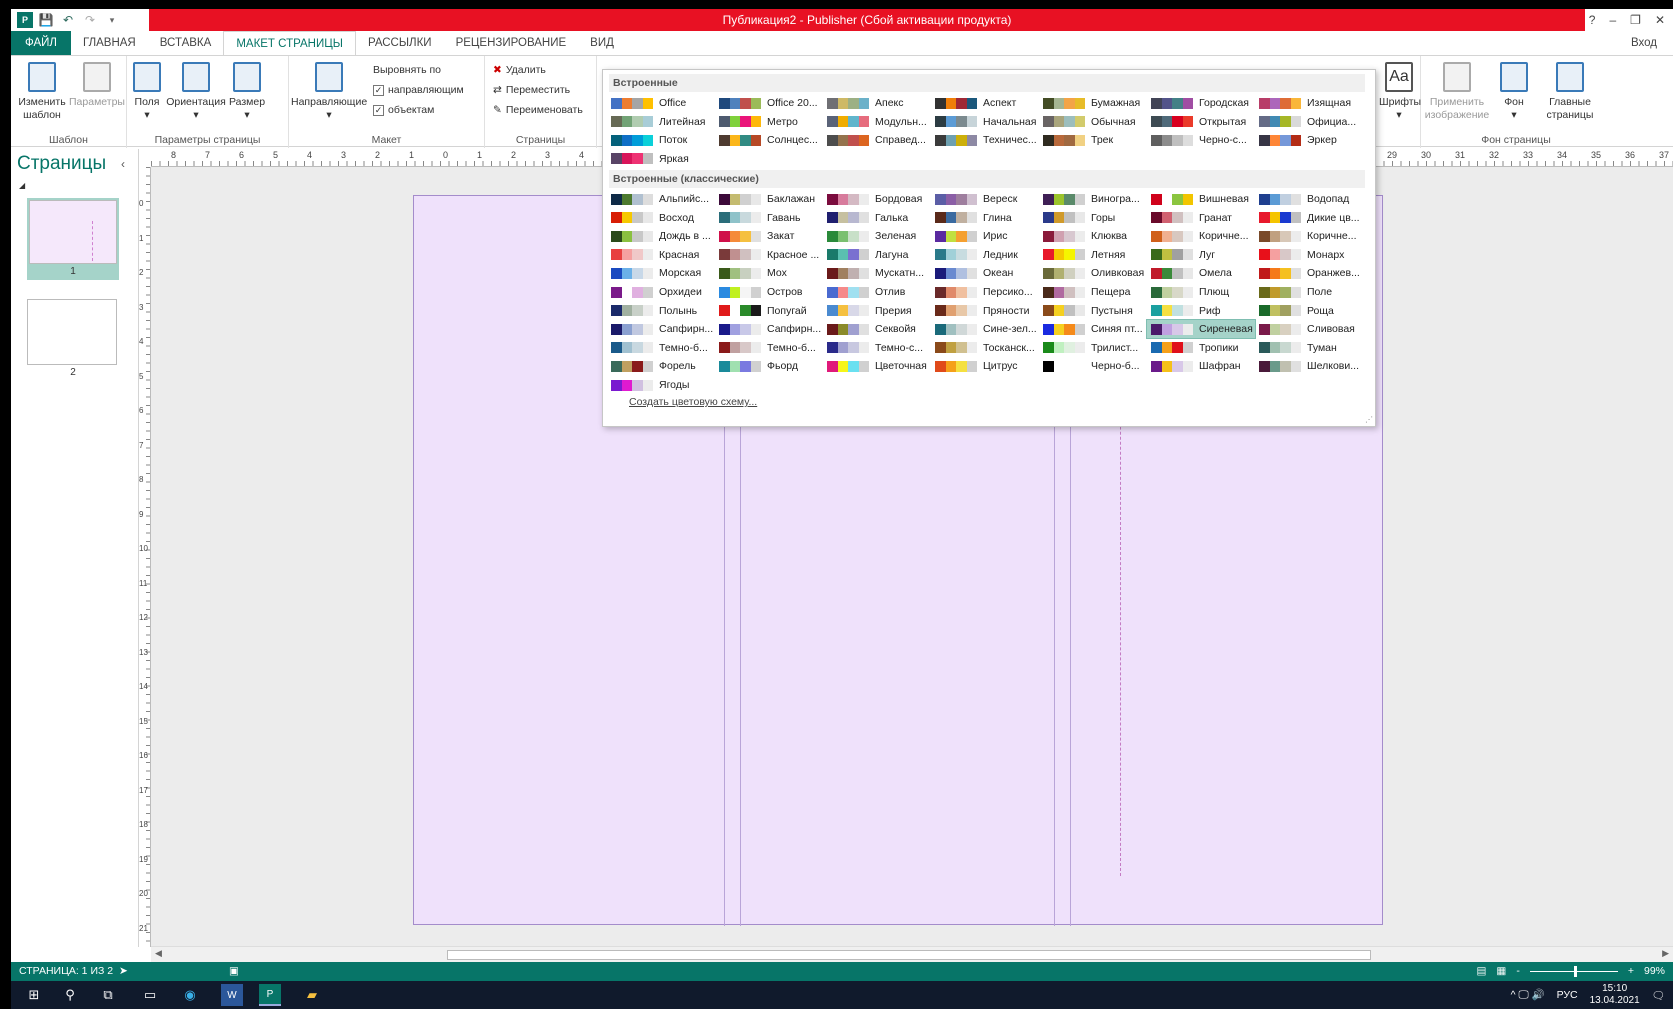 Image resolution: width=1673 pixels, height=1009 pixels. I want to click on color-scheme-item: Попугай, so click(769, 311).